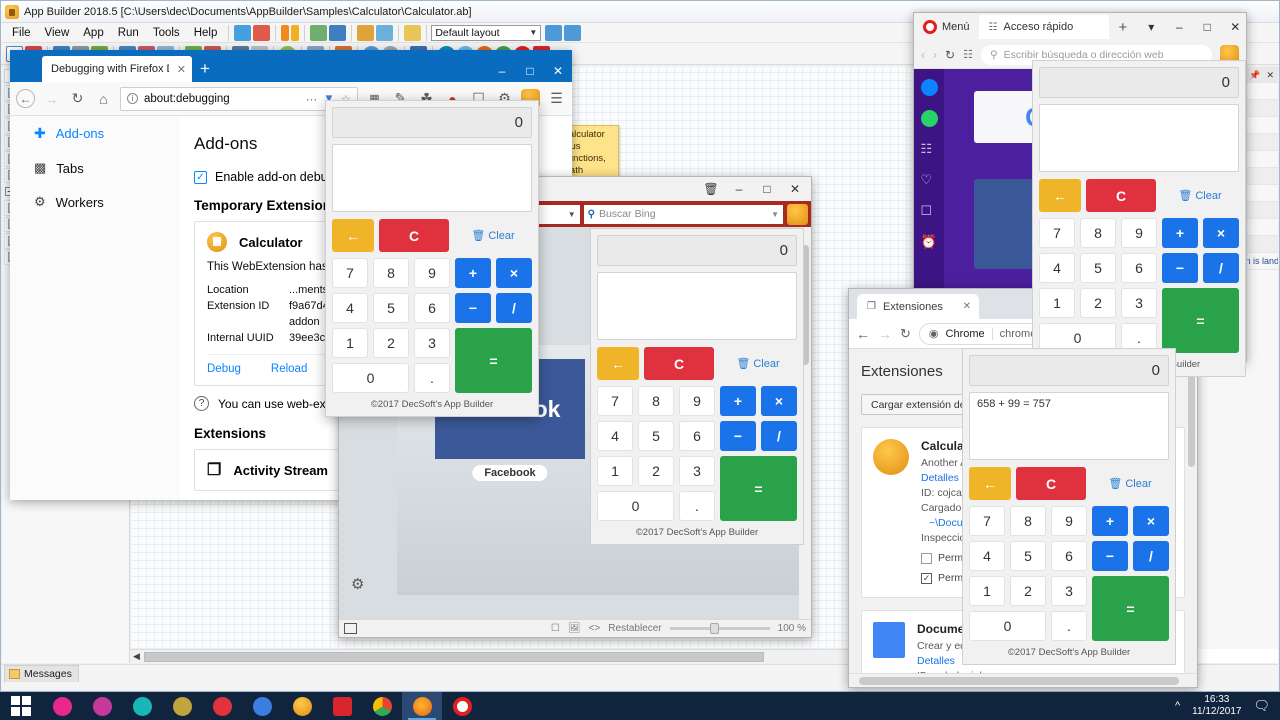 The width and height of the screenshot is (1280, 720). I want to click on key-5: 5, so click(1028, 556).